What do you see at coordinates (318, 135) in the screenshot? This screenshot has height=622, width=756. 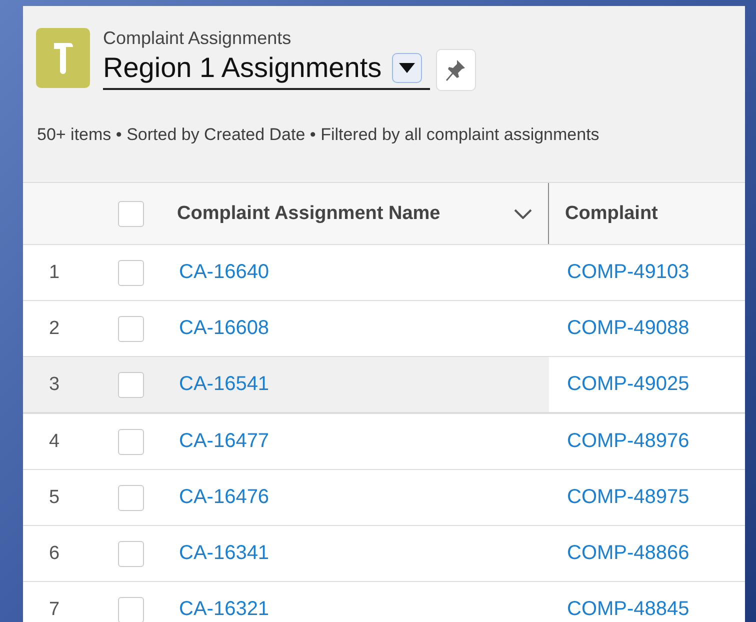 I see `list-summary: 50+ items • Sorted by Created Date • Filtered by all complaint assignments` at bounding box center [318, 135].